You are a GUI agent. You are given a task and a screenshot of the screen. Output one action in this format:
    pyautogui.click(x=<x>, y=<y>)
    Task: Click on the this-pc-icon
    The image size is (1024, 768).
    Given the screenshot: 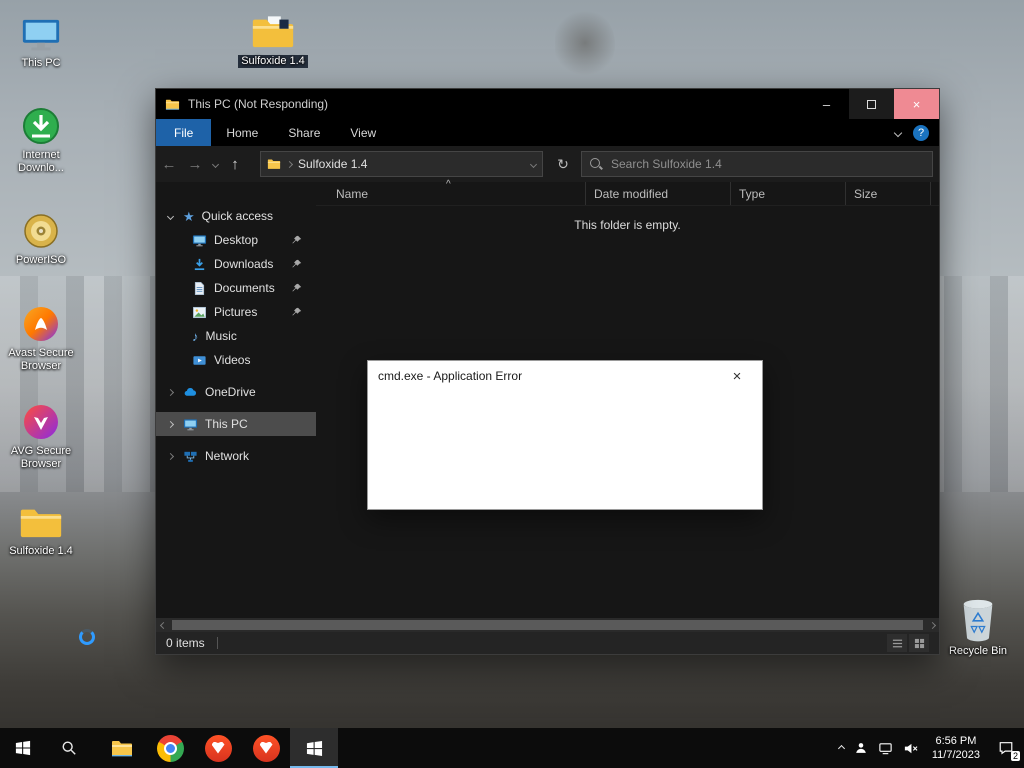 What is the action you would take?
    pyautogui.click(x=190, y=424)
    